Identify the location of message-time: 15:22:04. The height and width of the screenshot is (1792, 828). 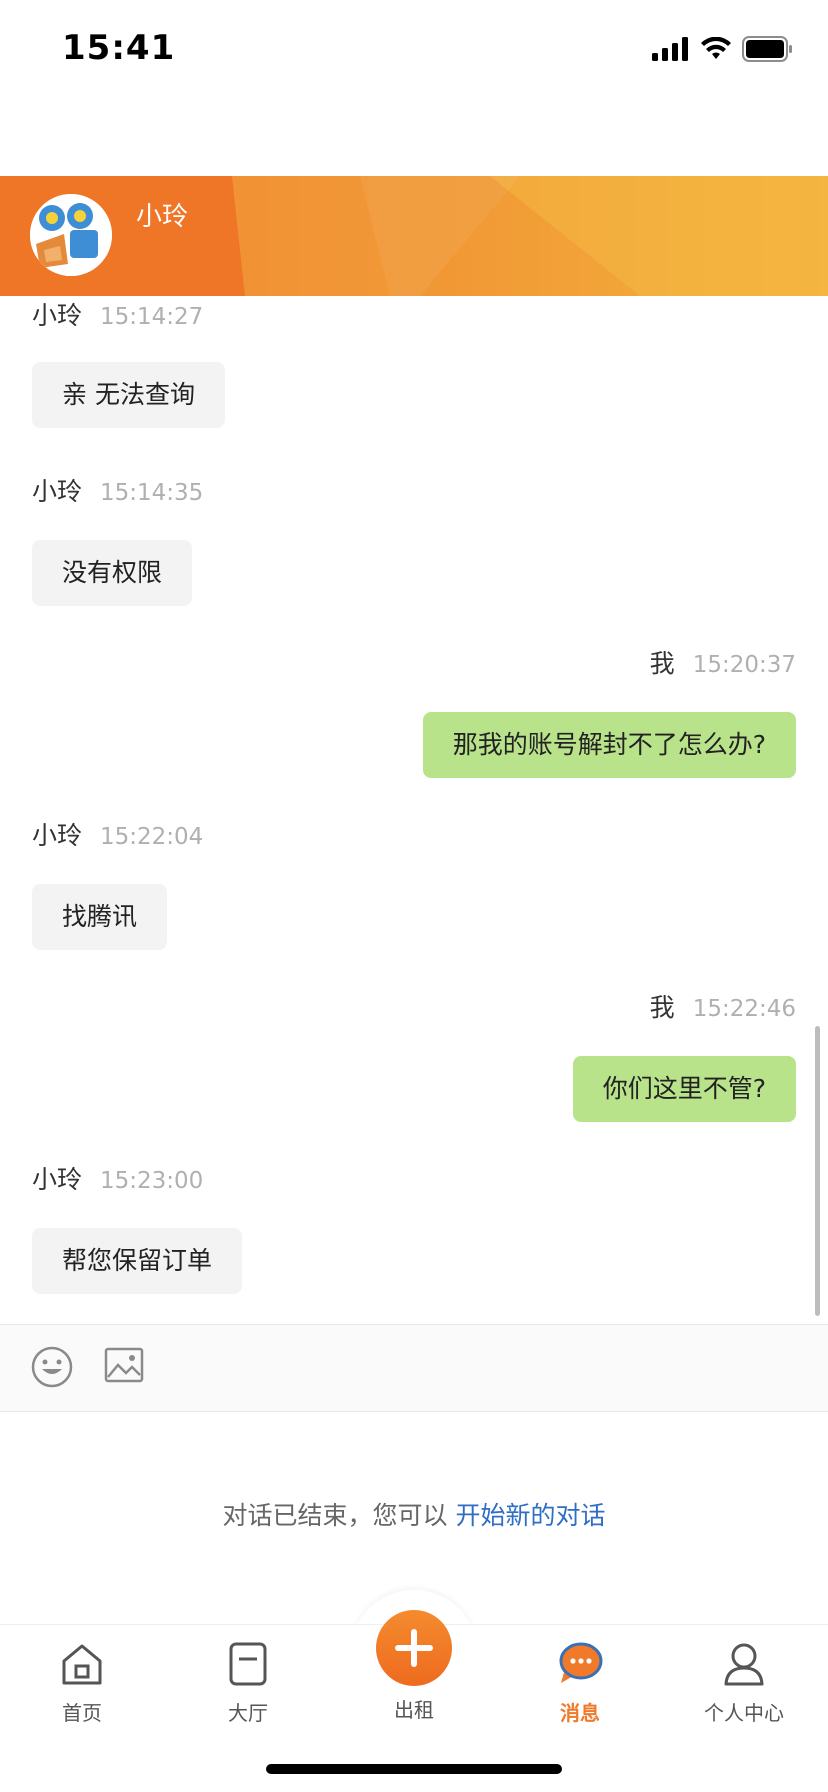
(152, 837).